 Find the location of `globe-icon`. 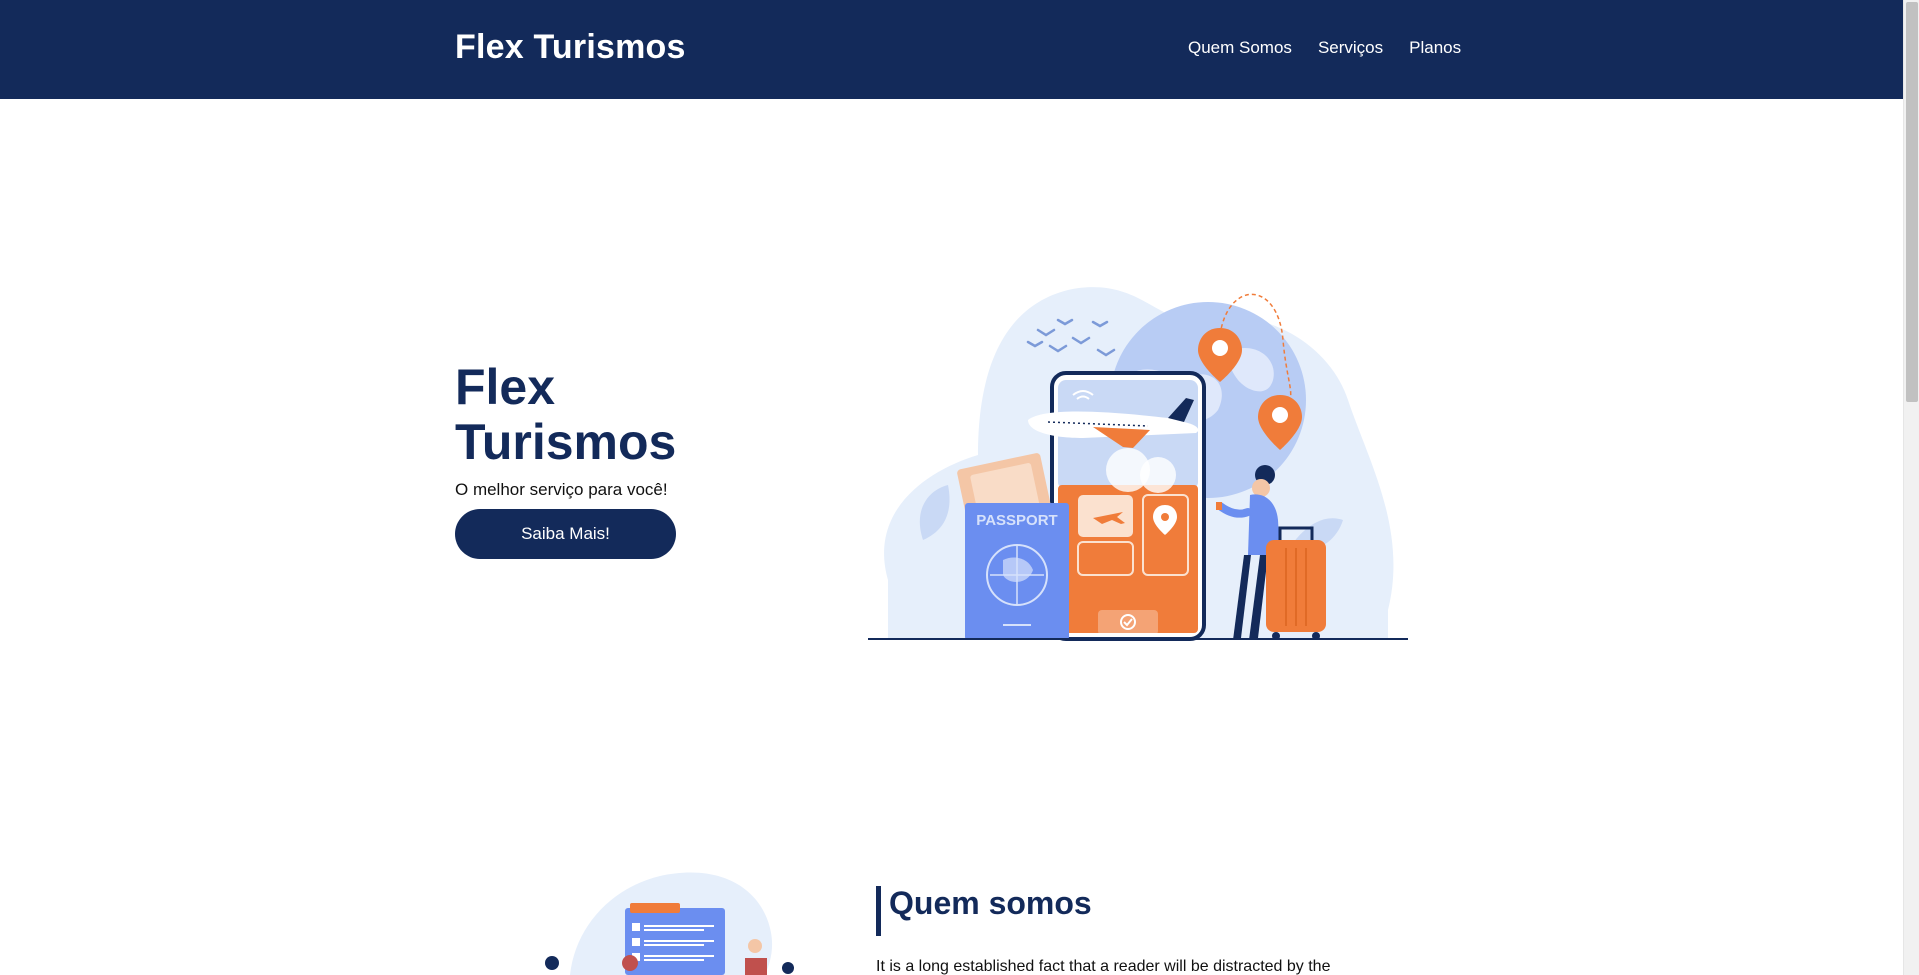

globe-icon is located at coordinates (1017, 575).